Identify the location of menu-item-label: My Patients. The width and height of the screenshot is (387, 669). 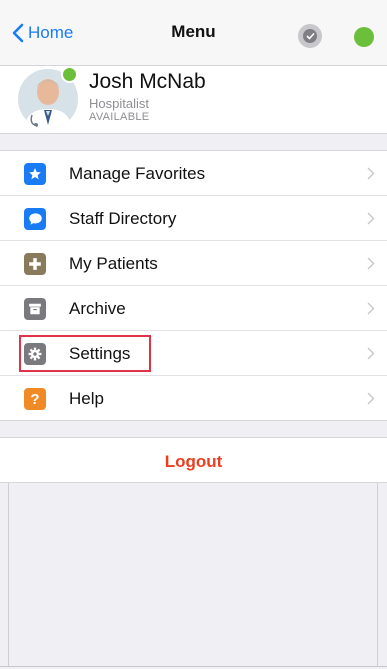
(113, 263).